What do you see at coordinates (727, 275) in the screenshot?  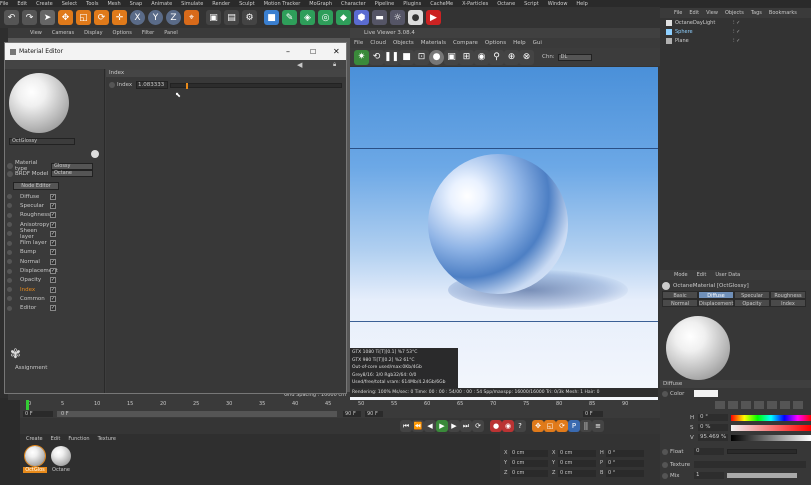 I see `attribute-menu-user-data: User Data` at bounding box center [727, 275].